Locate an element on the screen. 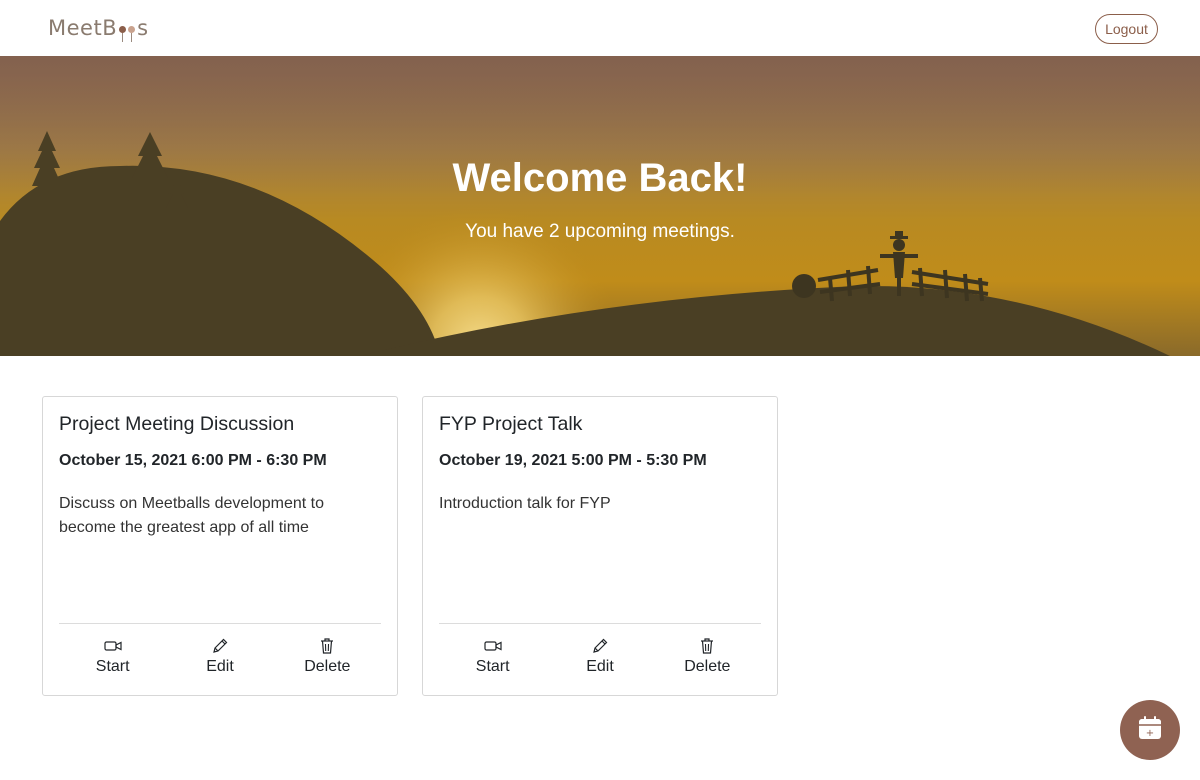 This screenshot has width=1200, height=780. calendar-plus-glyph: + is located at coordinates (1150, 733).